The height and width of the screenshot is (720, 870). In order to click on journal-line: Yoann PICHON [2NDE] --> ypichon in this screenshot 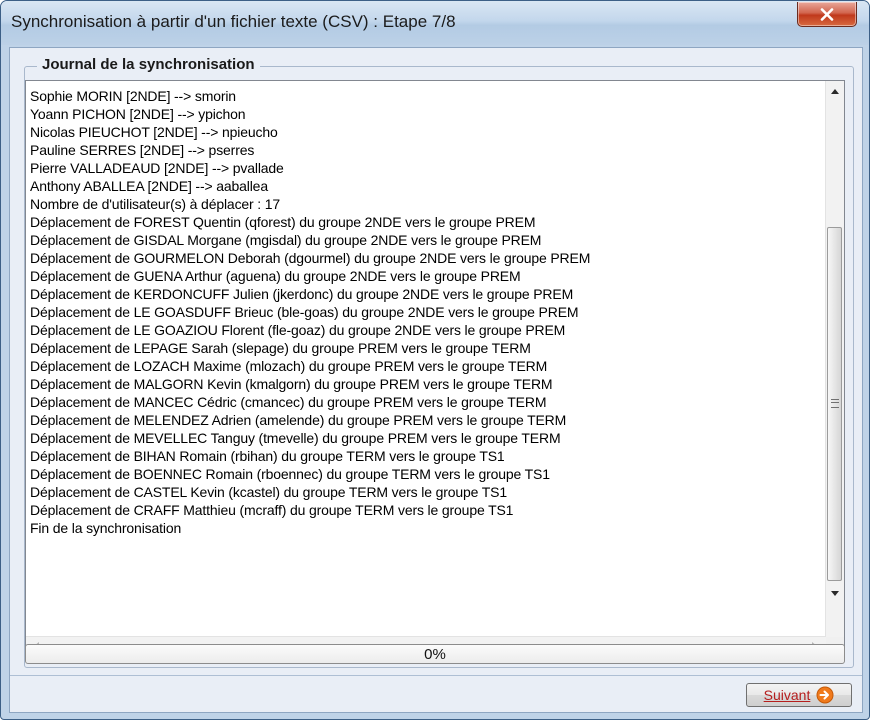, I will do `click(138, 114)`.